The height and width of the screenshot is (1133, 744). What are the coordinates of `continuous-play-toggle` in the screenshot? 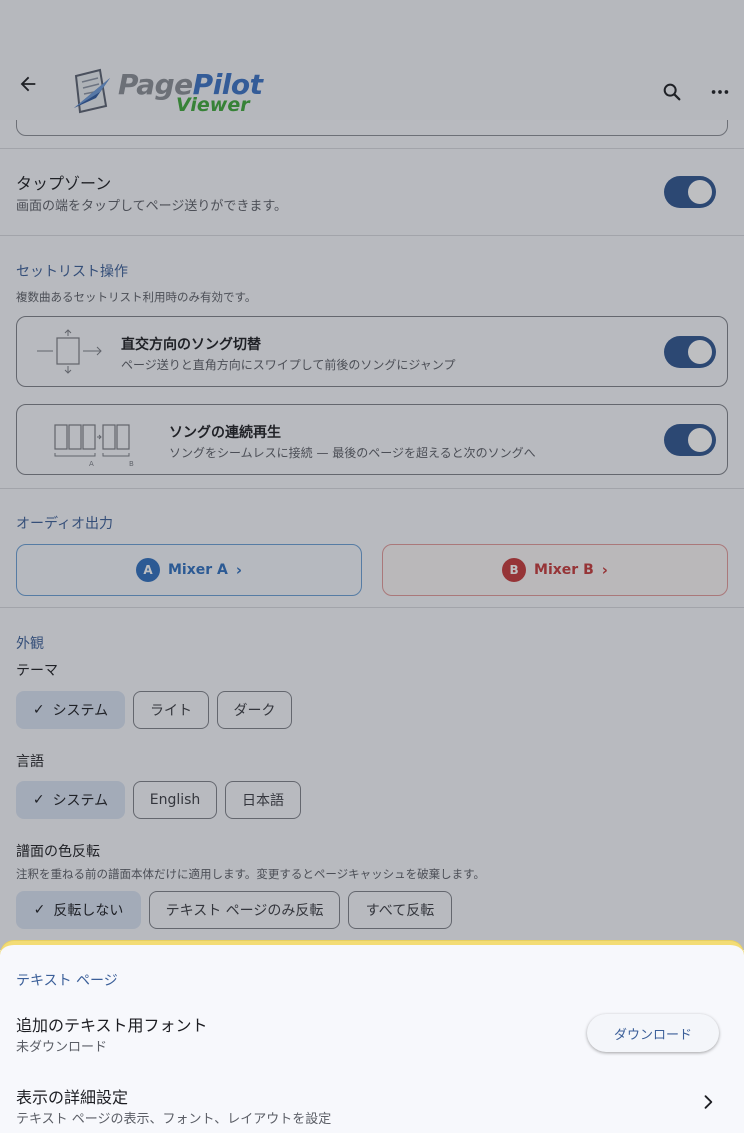 It's located at (690, 440).